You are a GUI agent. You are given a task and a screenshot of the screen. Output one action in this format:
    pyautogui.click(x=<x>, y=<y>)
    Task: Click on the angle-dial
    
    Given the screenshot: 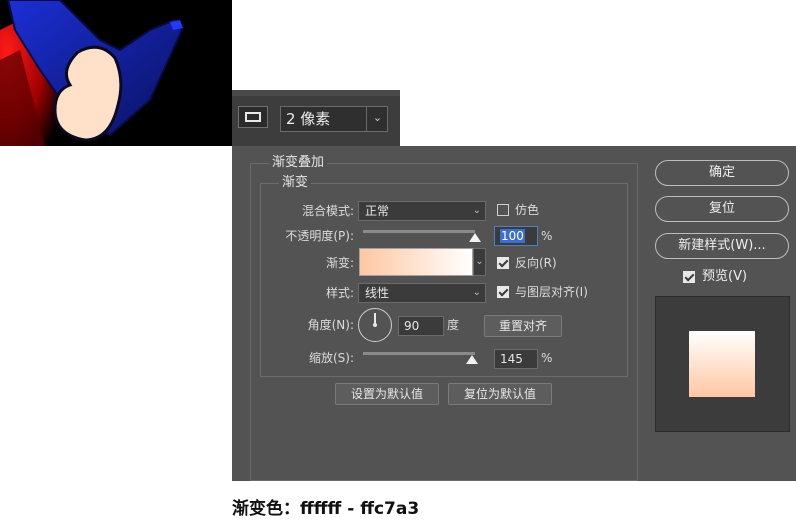 What is the action you would take?
    pyautogui.click(x=375, y=325)
    